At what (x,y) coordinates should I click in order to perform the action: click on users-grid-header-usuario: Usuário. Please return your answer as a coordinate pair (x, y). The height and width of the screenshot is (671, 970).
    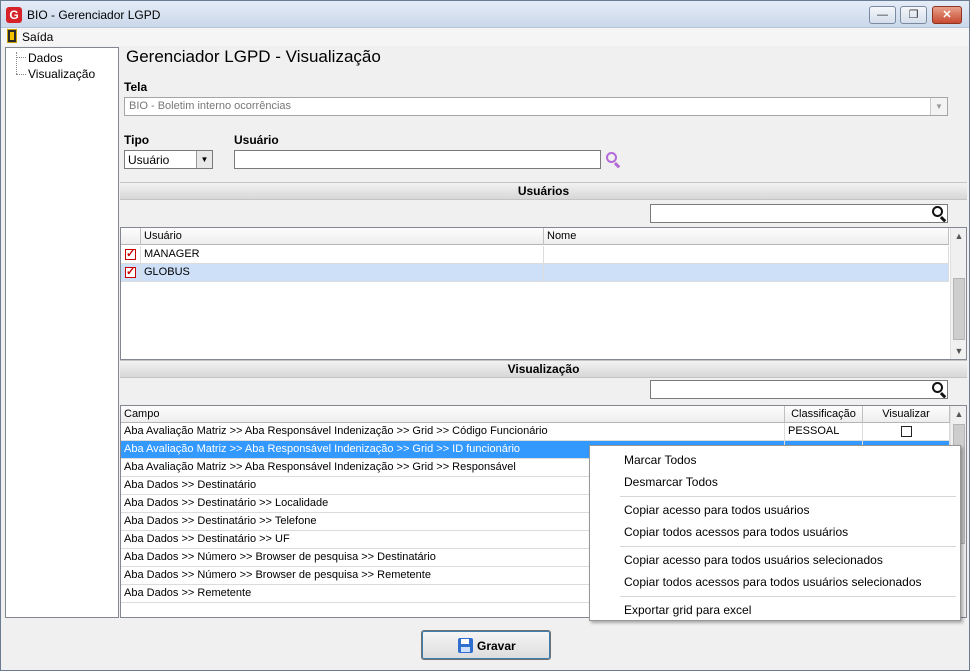
    Looking at the image, I should click on (342, 236).